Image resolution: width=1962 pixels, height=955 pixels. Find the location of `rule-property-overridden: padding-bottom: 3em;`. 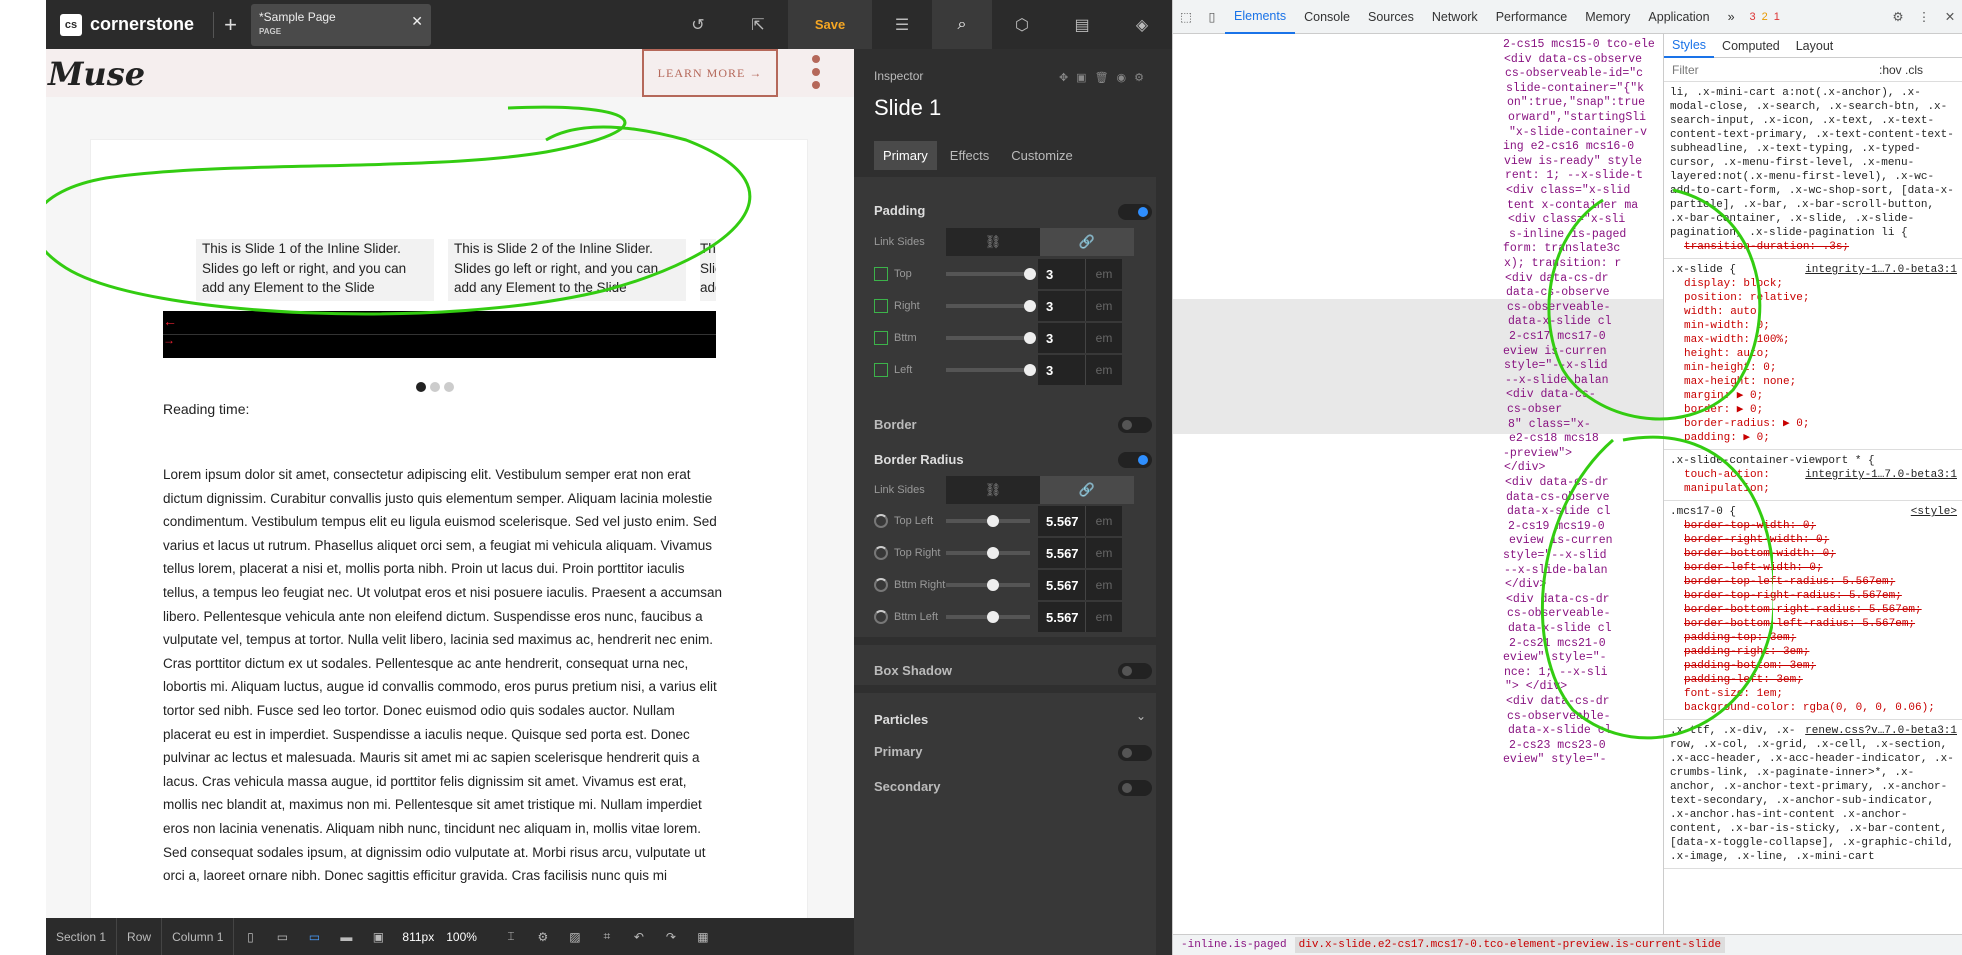

rule-property-overridden: padding-bottom: 3em; is located at coordinates (1813, 666).